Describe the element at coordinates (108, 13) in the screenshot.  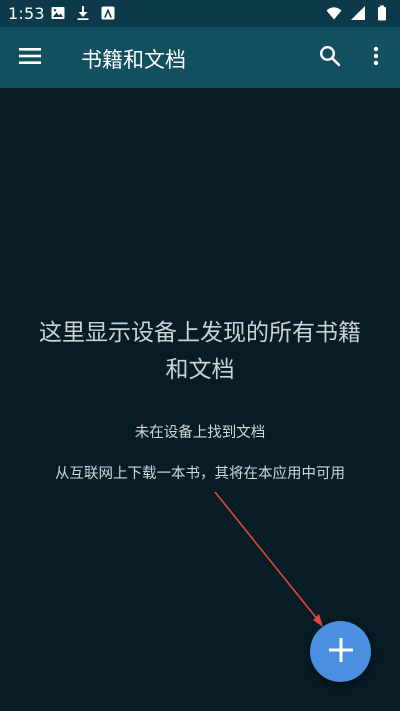
I see `font-icon` at that location.